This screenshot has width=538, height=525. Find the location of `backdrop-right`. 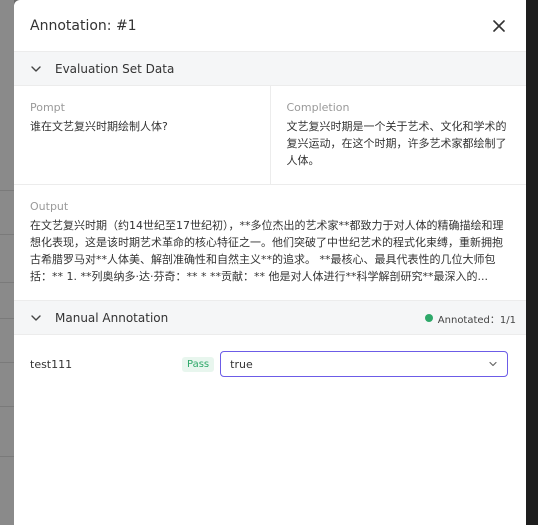

backdrop-right is located at coordinates (532, 262).